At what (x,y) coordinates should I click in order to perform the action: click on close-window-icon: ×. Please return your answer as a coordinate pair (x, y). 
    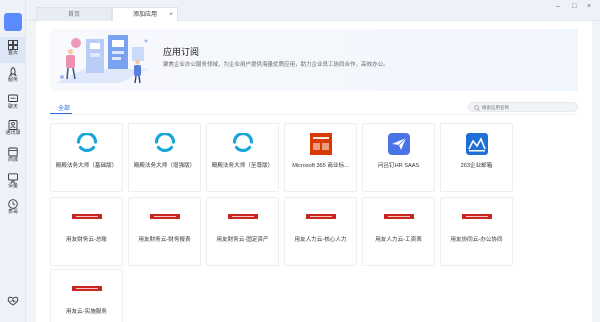
    Looking at the image, I should click on (589, 7).